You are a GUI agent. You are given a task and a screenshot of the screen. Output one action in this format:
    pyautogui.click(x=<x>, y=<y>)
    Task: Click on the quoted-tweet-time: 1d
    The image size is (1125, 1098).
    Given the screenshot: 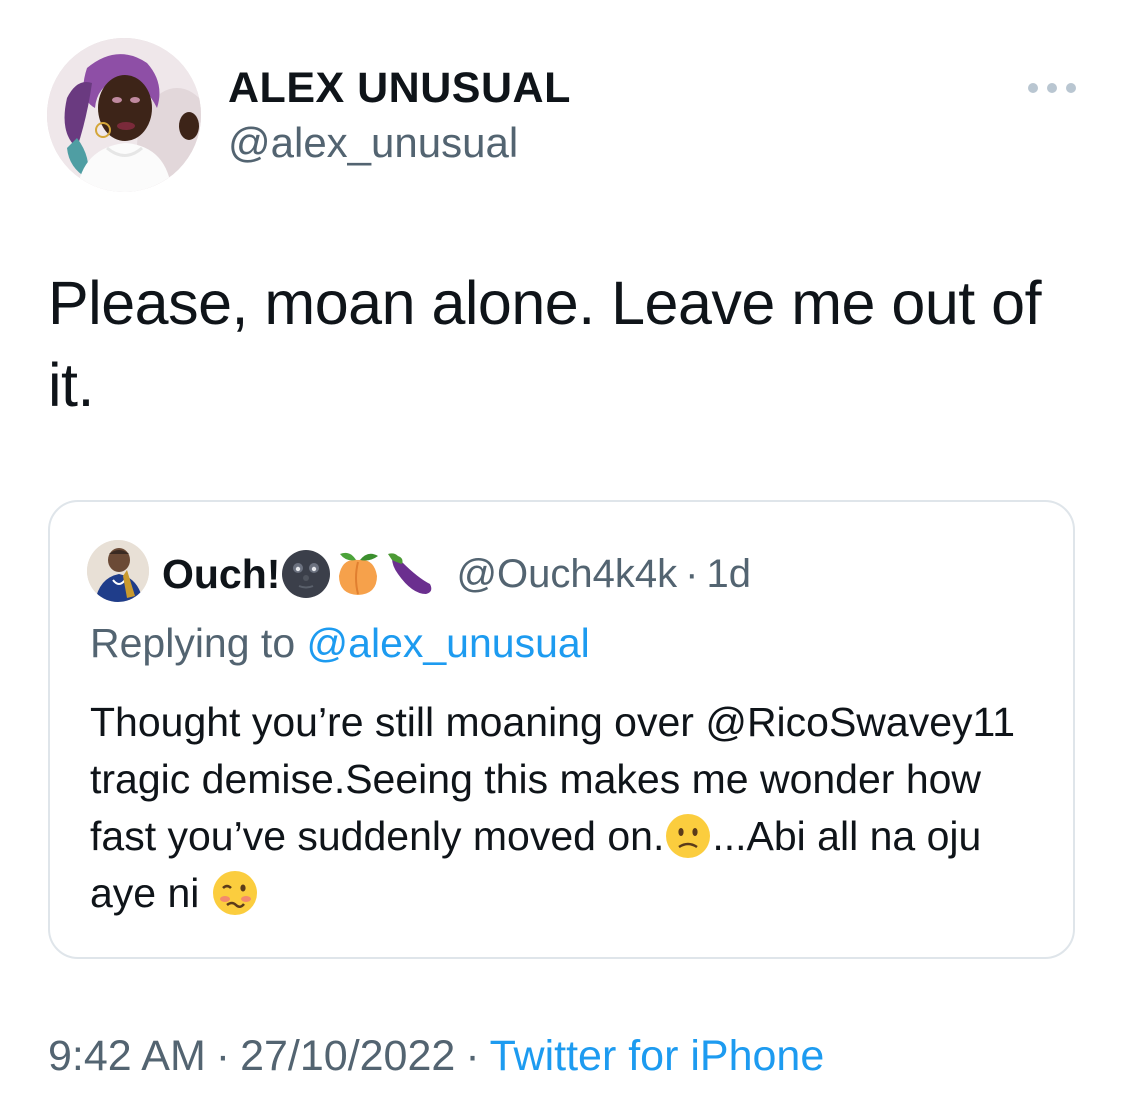 What is the action you would take?
    pyautogui.click(x=728, y=574)
    